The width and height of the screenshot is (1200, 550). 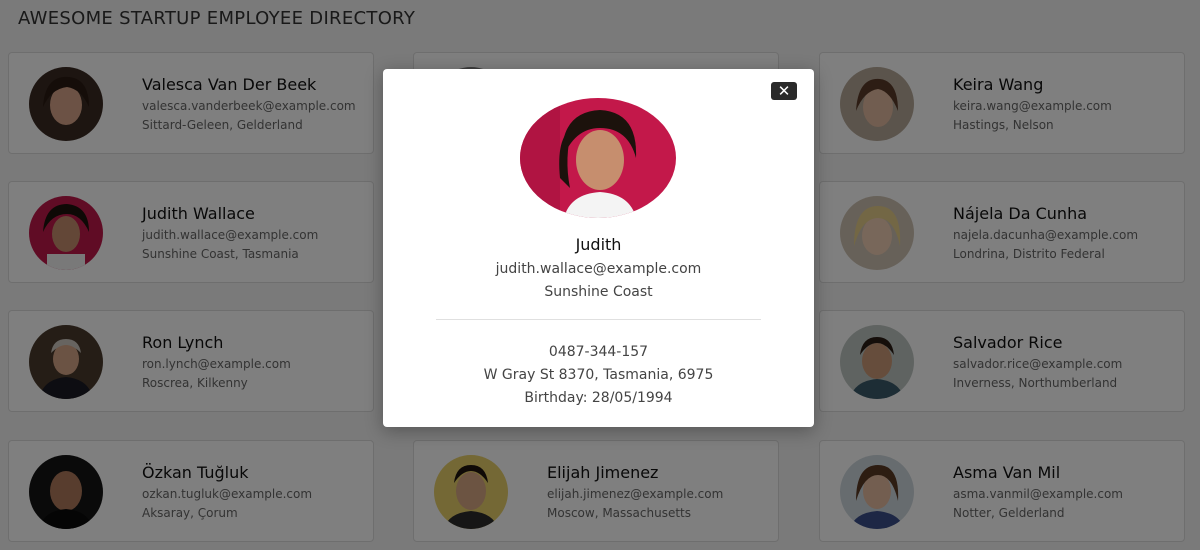 What do you see at coordinates (598, 269) in the screenshot?
I see `modal-employee-email: judith.wallace@example.com` at bounding box center [598, 269].